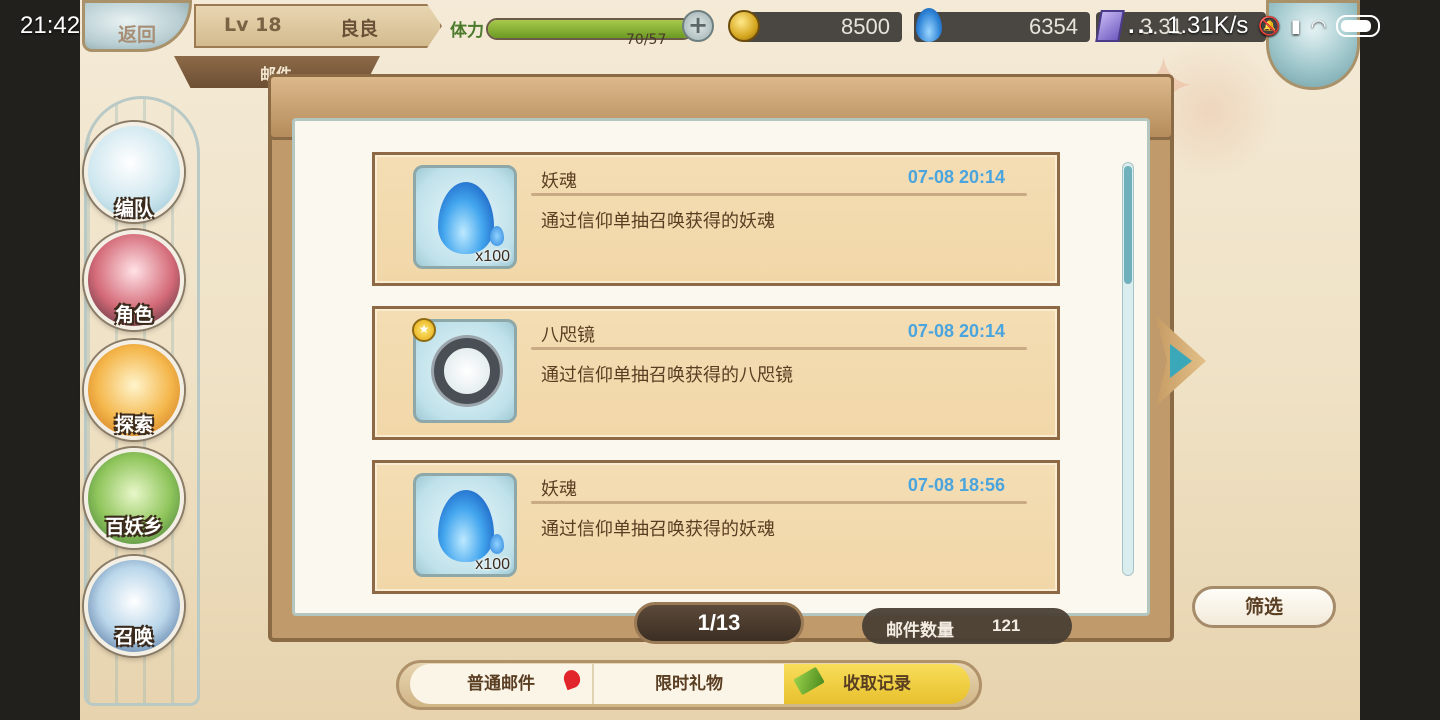 Image resolution: width=1440 pixels, height=720 pixels. Describe the element at coordinates (134, 313) in the screenshot. I see `sidebar-item-label: 角色` at that location.